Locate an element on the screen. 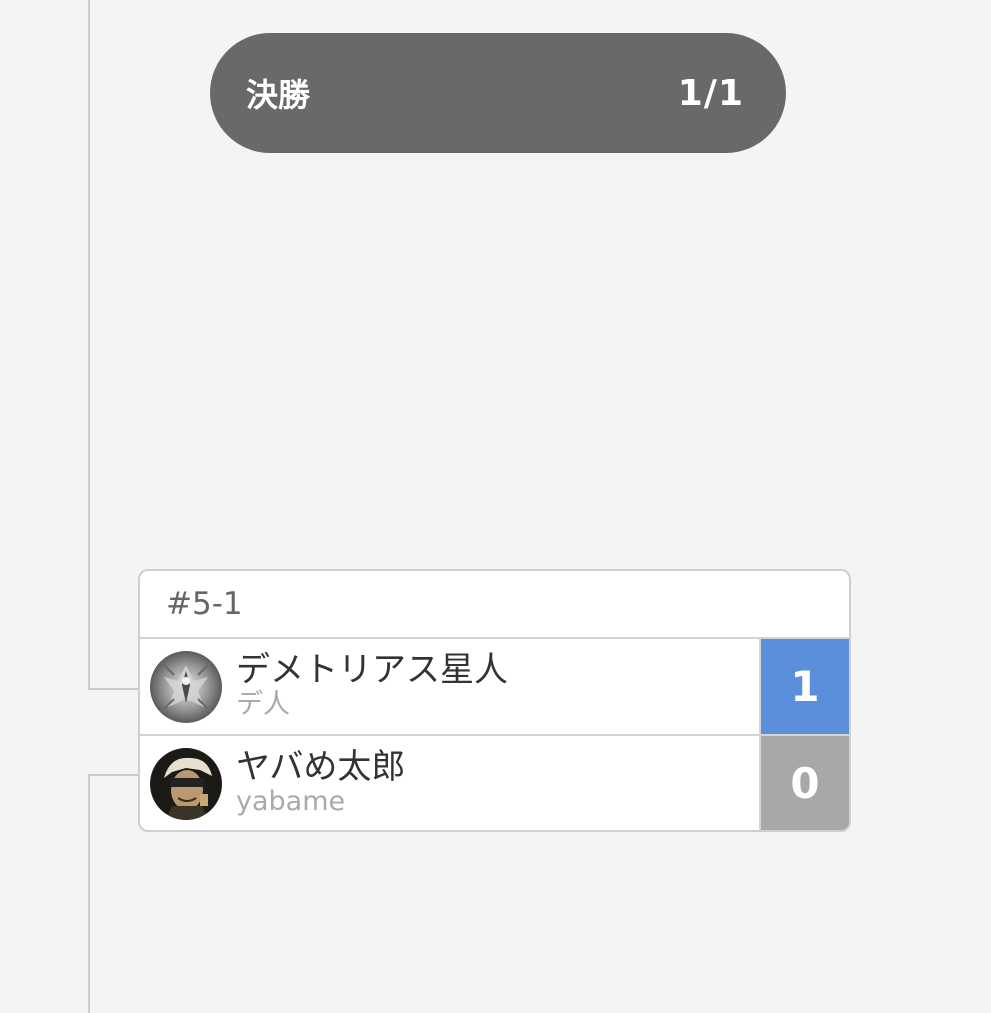  player-subname: デ人 is located at coordinates (263, 705).